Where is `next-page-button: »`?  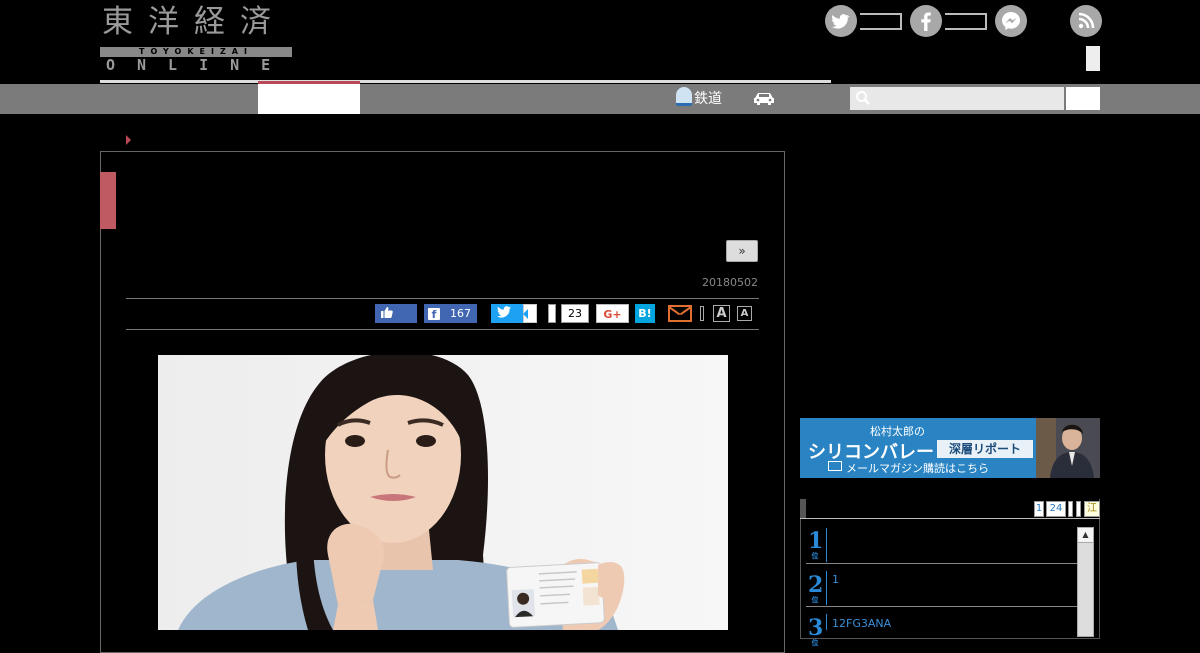
next-page-button: » is located at coordinates (742, 251).